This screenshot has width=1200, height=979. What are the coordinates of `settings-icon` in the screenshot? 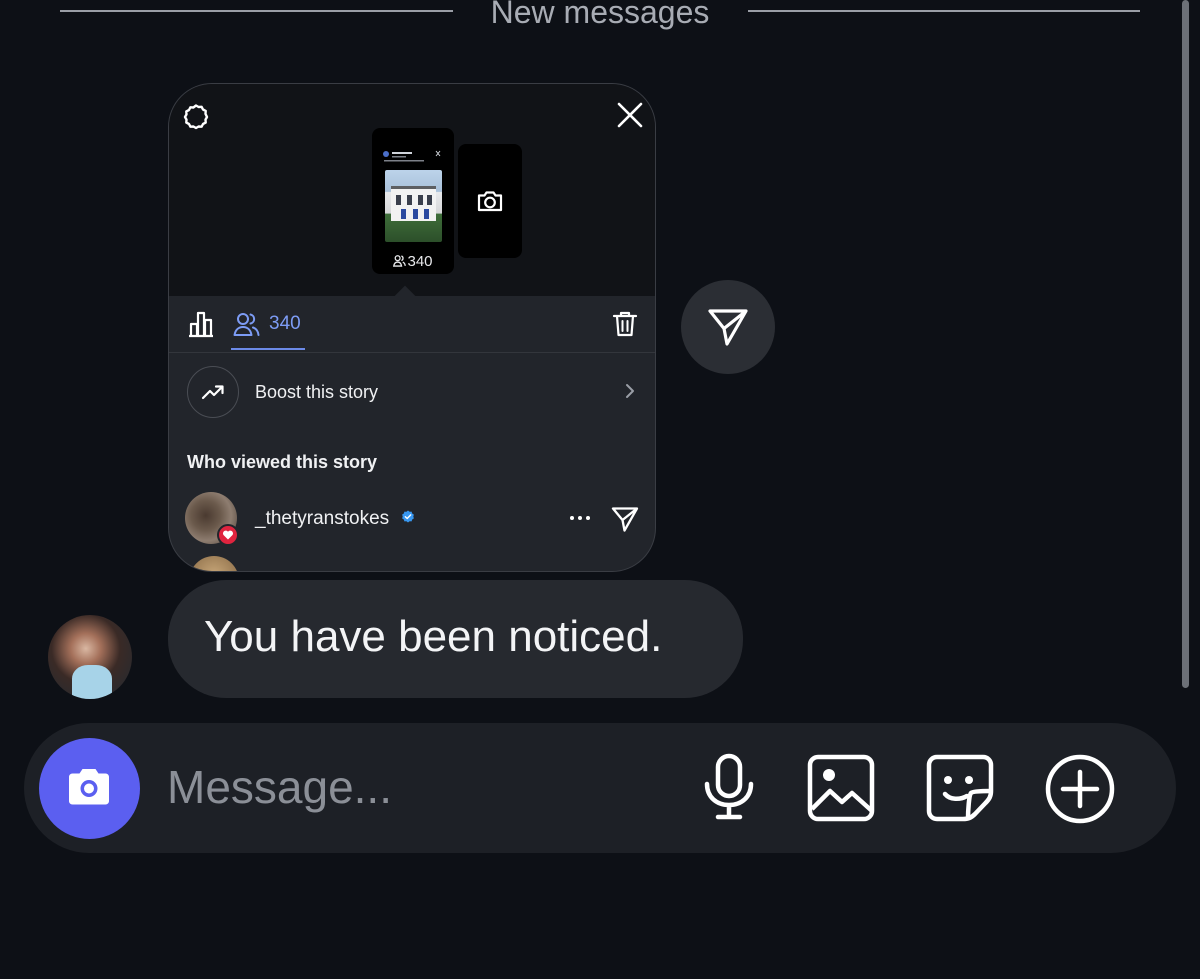 It's located at (196, 117).